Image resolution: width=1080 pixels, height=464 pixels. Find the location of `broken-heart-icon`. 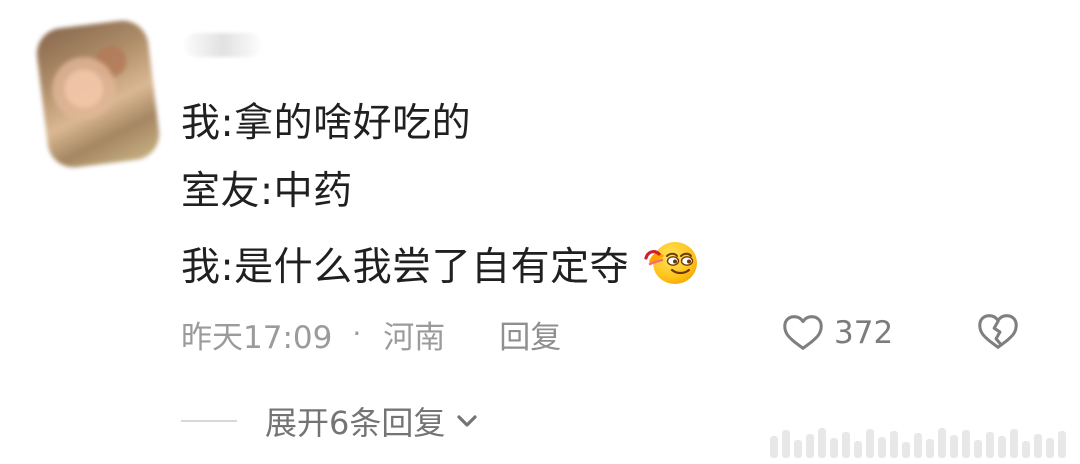

broken-heart-icon is located at coordinates (998, 331).